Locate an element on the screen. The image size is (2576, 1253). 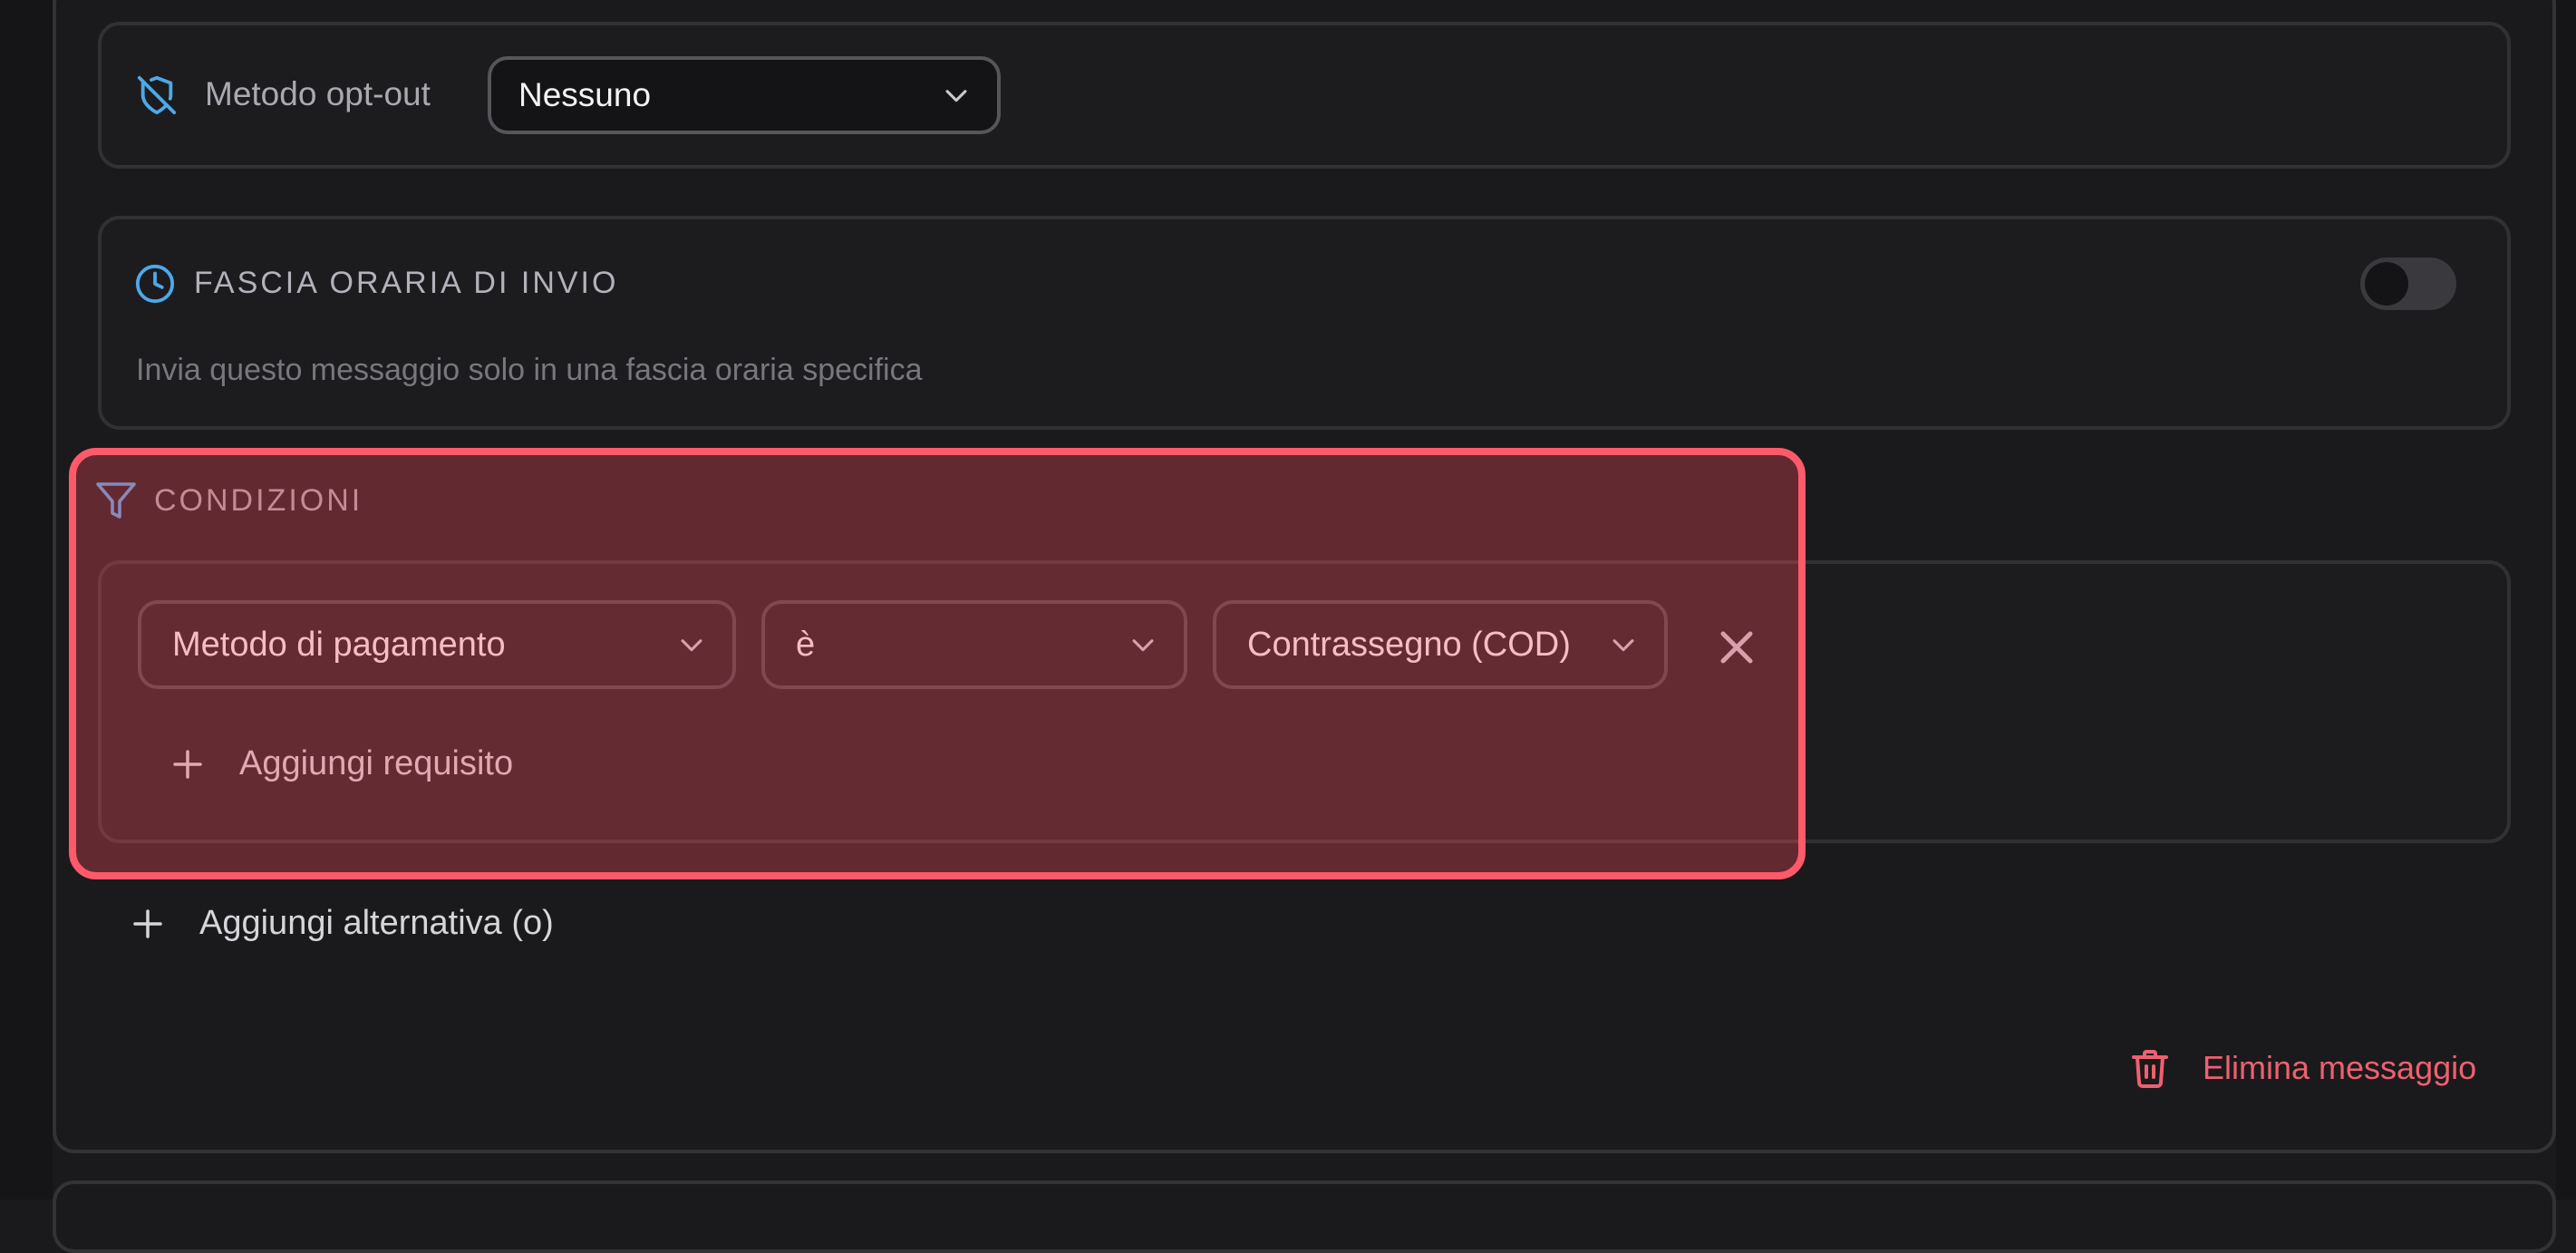
trash-icon is located at coordinates (2150, 1069).